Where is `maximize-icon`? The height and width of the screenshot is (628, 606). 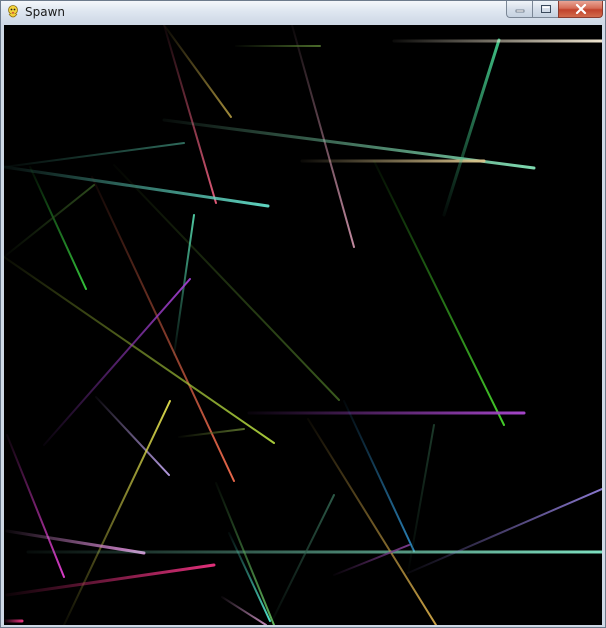 maximize-icon is located at coordinates (546, 9).